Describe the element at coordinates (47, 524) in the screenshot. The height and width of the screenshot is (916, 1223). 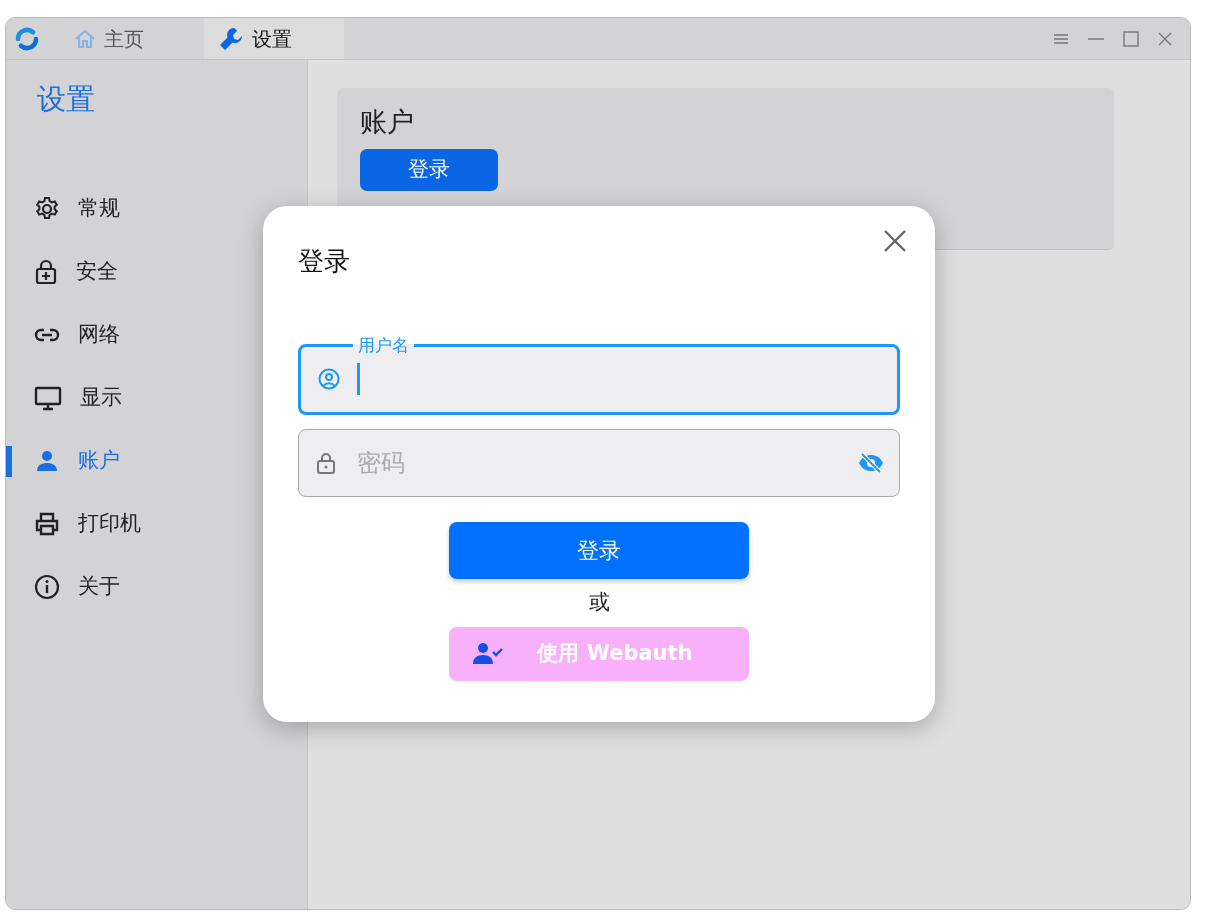
I see `printer-icon` at that location.